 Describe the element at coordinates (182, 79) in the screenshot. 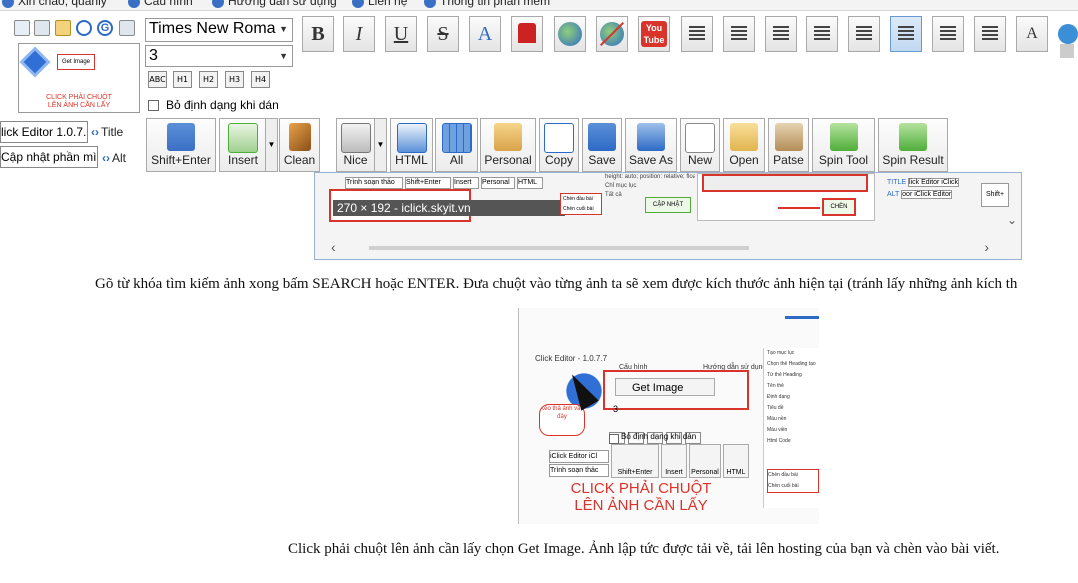

I see `h1-button: H1` at that location.